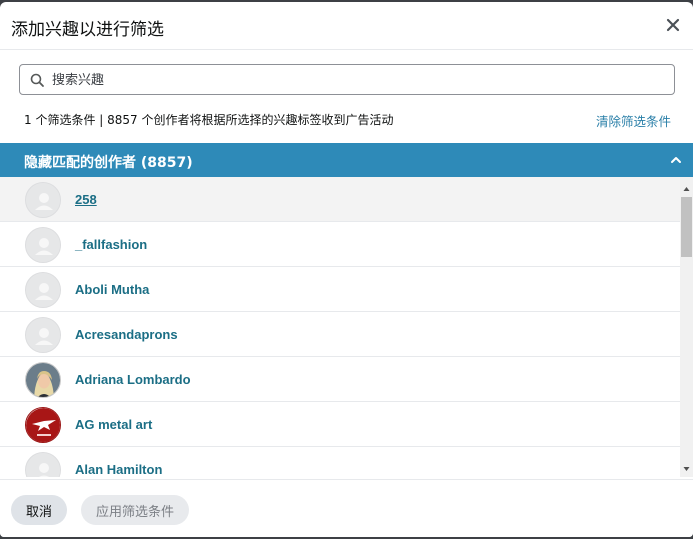  Describe the element at coordinates (686, 189) in the screenshot. I see `scroll-up-arrow-icon` at that location.